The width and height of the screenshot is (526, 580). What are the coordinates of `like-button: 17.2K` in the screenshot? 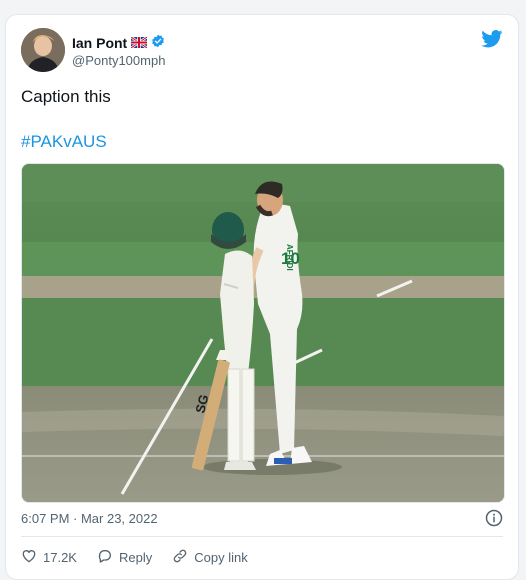 It's located at (49, 557).